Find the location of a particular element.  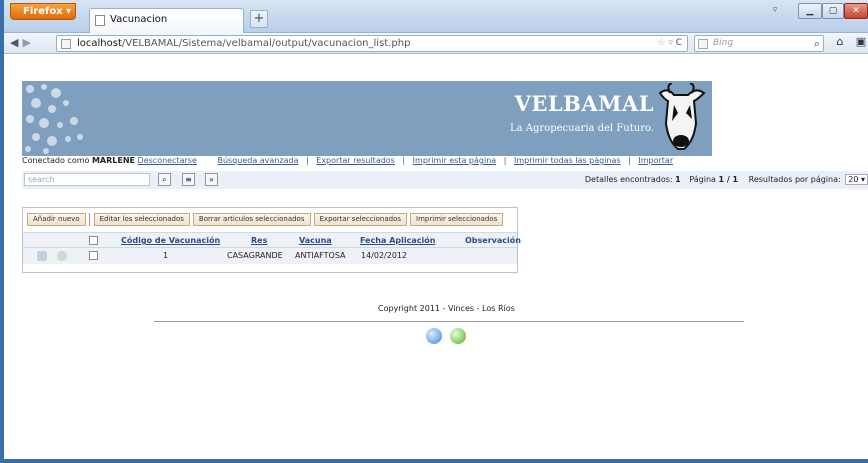

search-box: Bing ⌕ is located at coordinates (759, 43).